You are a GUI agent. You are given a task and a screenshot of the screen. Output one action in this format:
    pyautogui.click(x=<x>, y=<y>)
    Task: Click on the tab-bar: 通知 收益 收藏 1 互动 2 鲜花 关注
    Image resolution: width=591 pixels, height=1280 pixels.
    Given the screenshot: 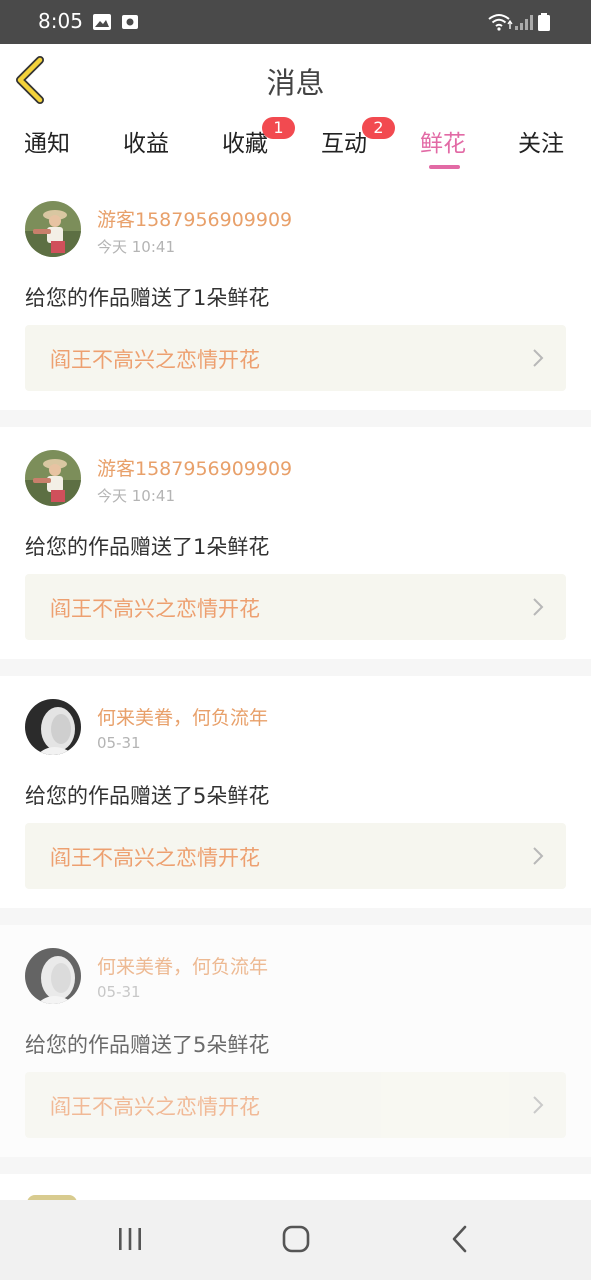 What is the action you would take?
    pyautogui.click(x=295, y=147)
    